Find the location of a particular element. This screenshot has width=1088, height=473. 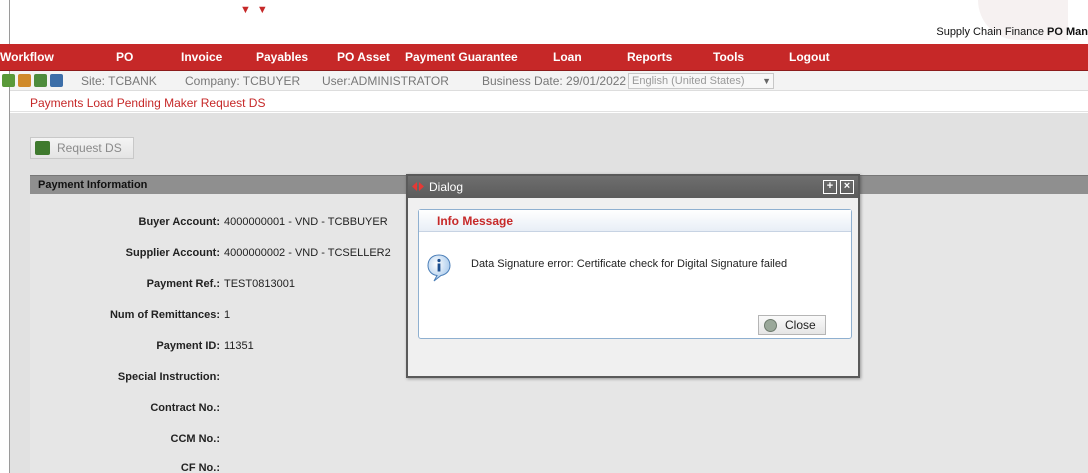

menu-item-workflow: Workflow is located at coordinates (27, 57).